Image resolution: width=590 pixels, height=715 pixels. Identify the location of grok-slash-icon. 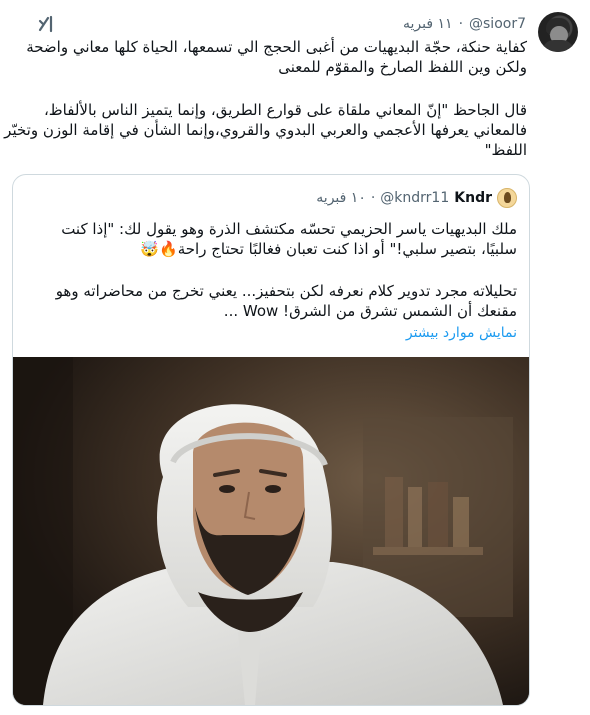
(47, 24).